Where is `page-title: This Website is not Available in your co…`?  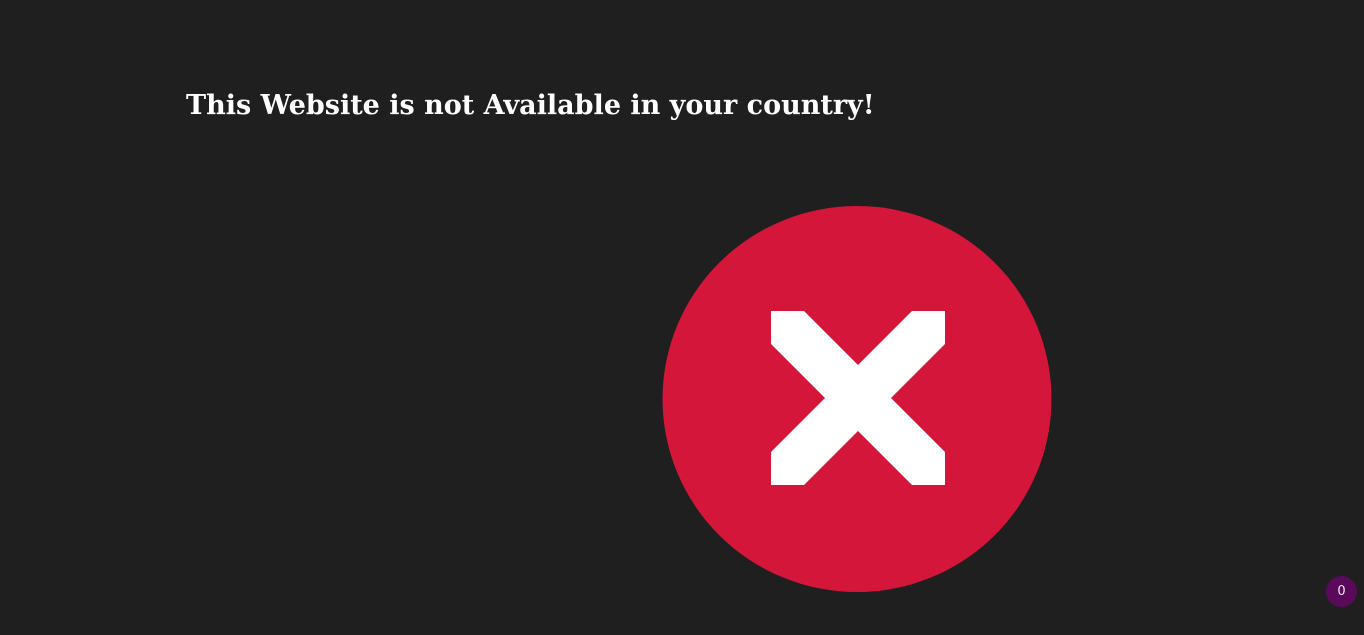 page-title: This Website is not Available in your co… is located at coordinates (530, 105).